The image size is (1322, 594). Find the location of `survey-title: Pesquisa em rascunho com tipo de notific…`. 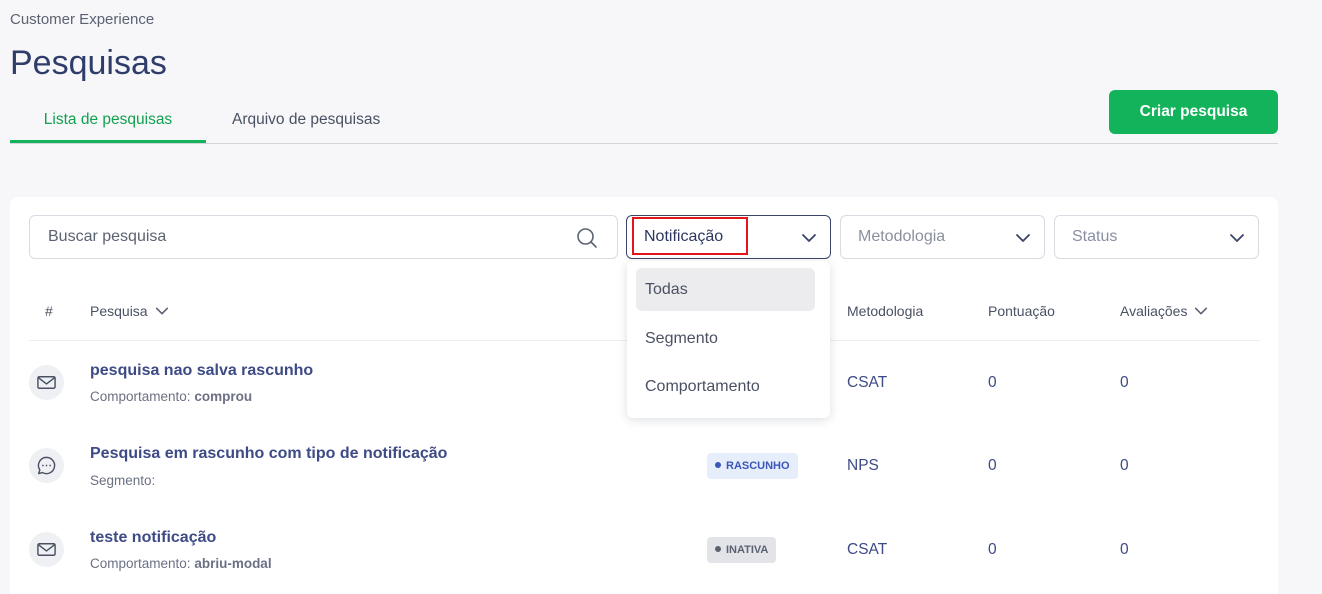

survey-title: Pesquisa em rascunho com tipo de notific… is located at coordinates (268, 454).